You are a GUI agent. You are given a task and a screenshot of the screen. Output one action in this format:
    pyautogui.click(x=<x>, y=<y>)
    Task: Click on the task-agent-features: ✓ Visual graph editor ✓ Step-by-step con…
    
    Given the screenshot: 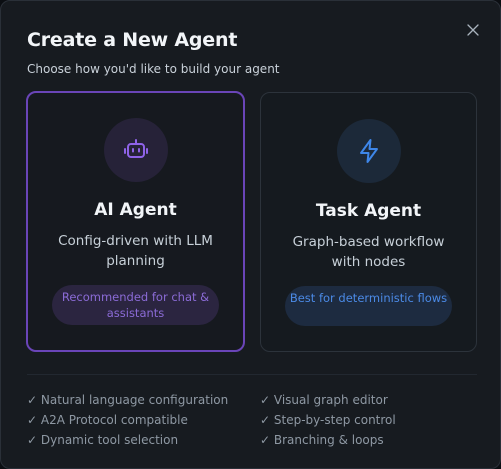 What is the action you would take?
    pyautogui.click(x=328, y=421)
    